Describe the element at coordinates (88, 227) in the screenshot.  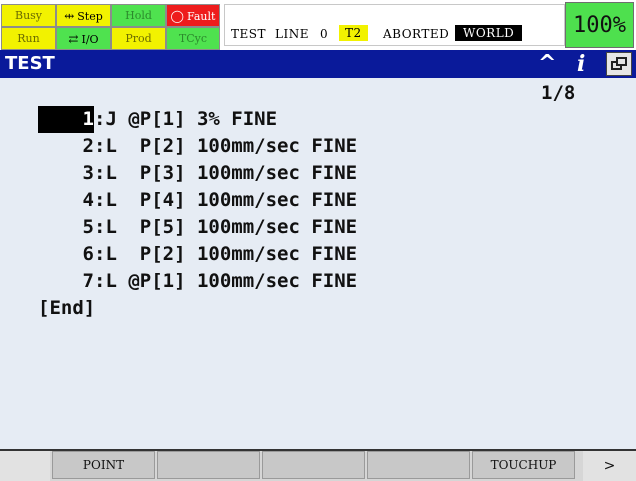
I see `line-number: 5` at that location.